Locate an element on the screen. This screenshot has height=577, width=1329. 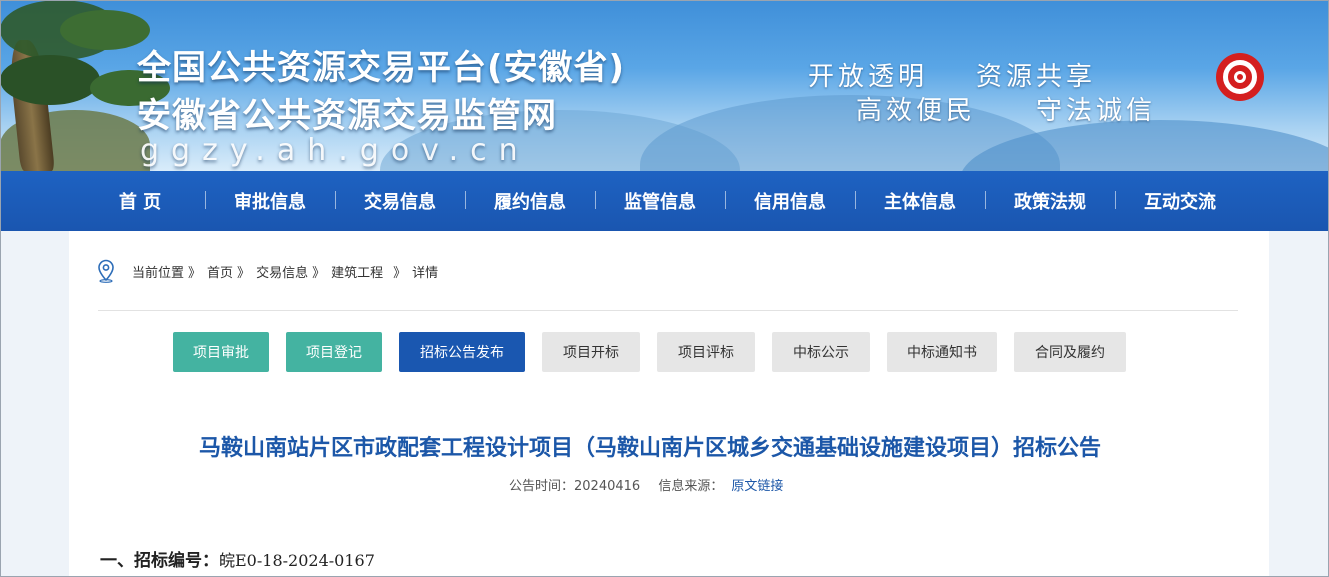
breadcrumb-link-trading: 交易信息 is located at coordinates (282, 271).